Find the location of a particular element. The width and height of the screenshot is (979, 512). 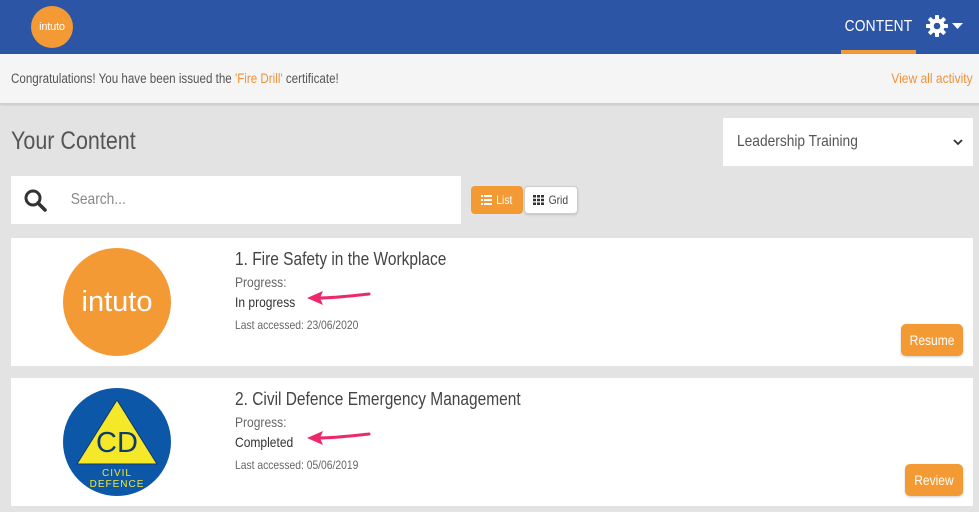

civil-defence-logo: CD CIVIL DEFENCE is located at coordinates (117, 442).